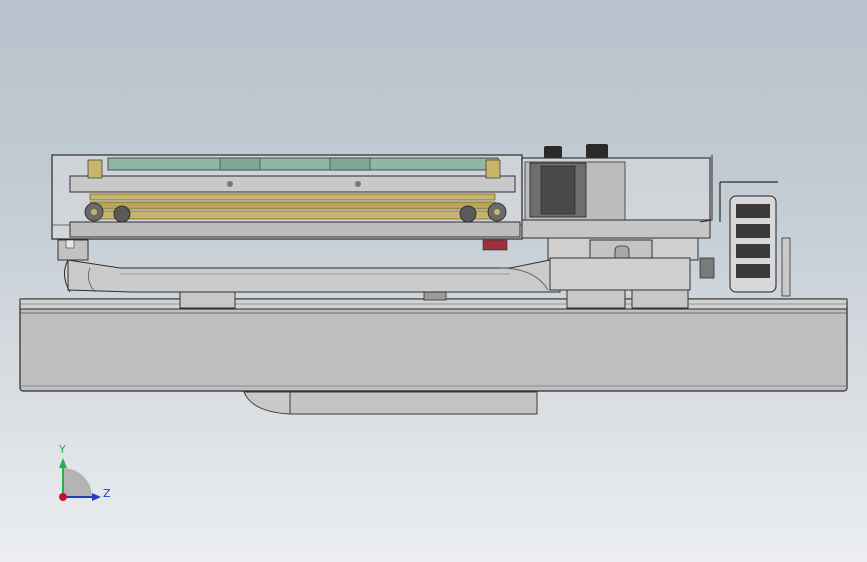 The width and height of the screenshot is (867, 562). What do you see at coordinates (63, 497) in the screenshot?
I see `x-axis-dot` at bounding box center [63, 497].